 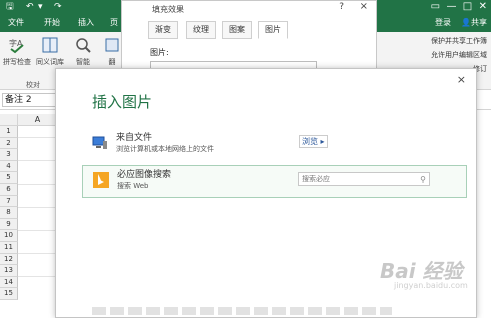 What do you see at coordinates (421, 271) in the screenshot?
I see `watermark-brand: Bai 经验` at bounding box center [421, 271].